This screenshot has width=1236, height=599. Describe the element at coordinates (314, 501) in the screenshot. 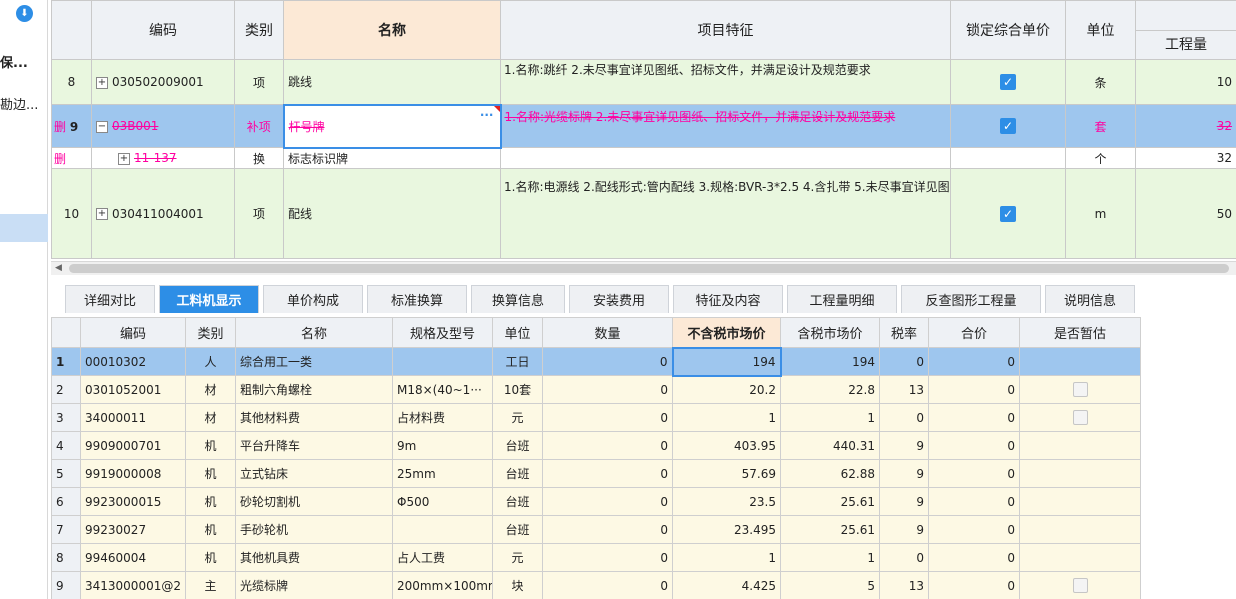

I see `name-cell: 砂轮切割机` at that location.